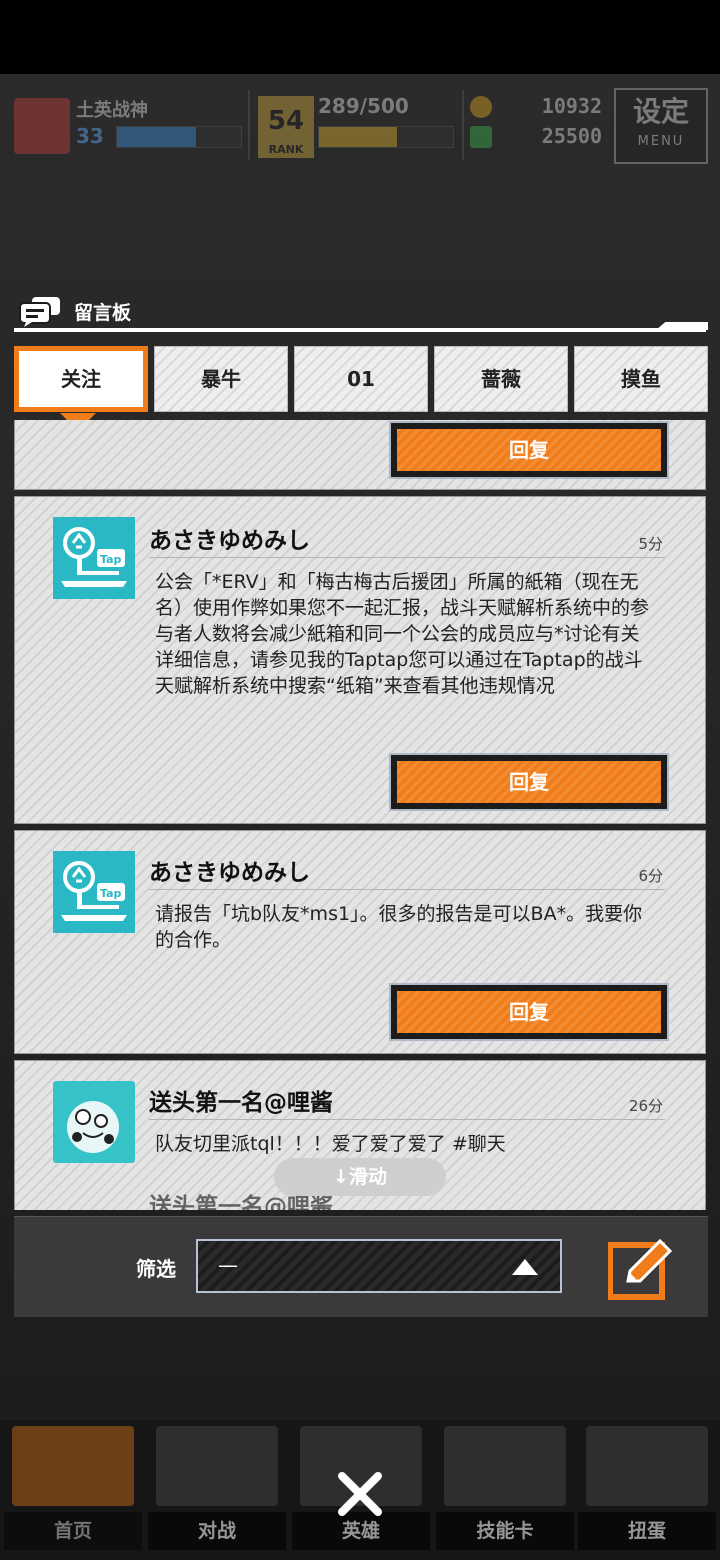  What do you see at coordinates (360, 1494) in the screenshot?
I see `close-icon` at bounding box center [360, 1494].